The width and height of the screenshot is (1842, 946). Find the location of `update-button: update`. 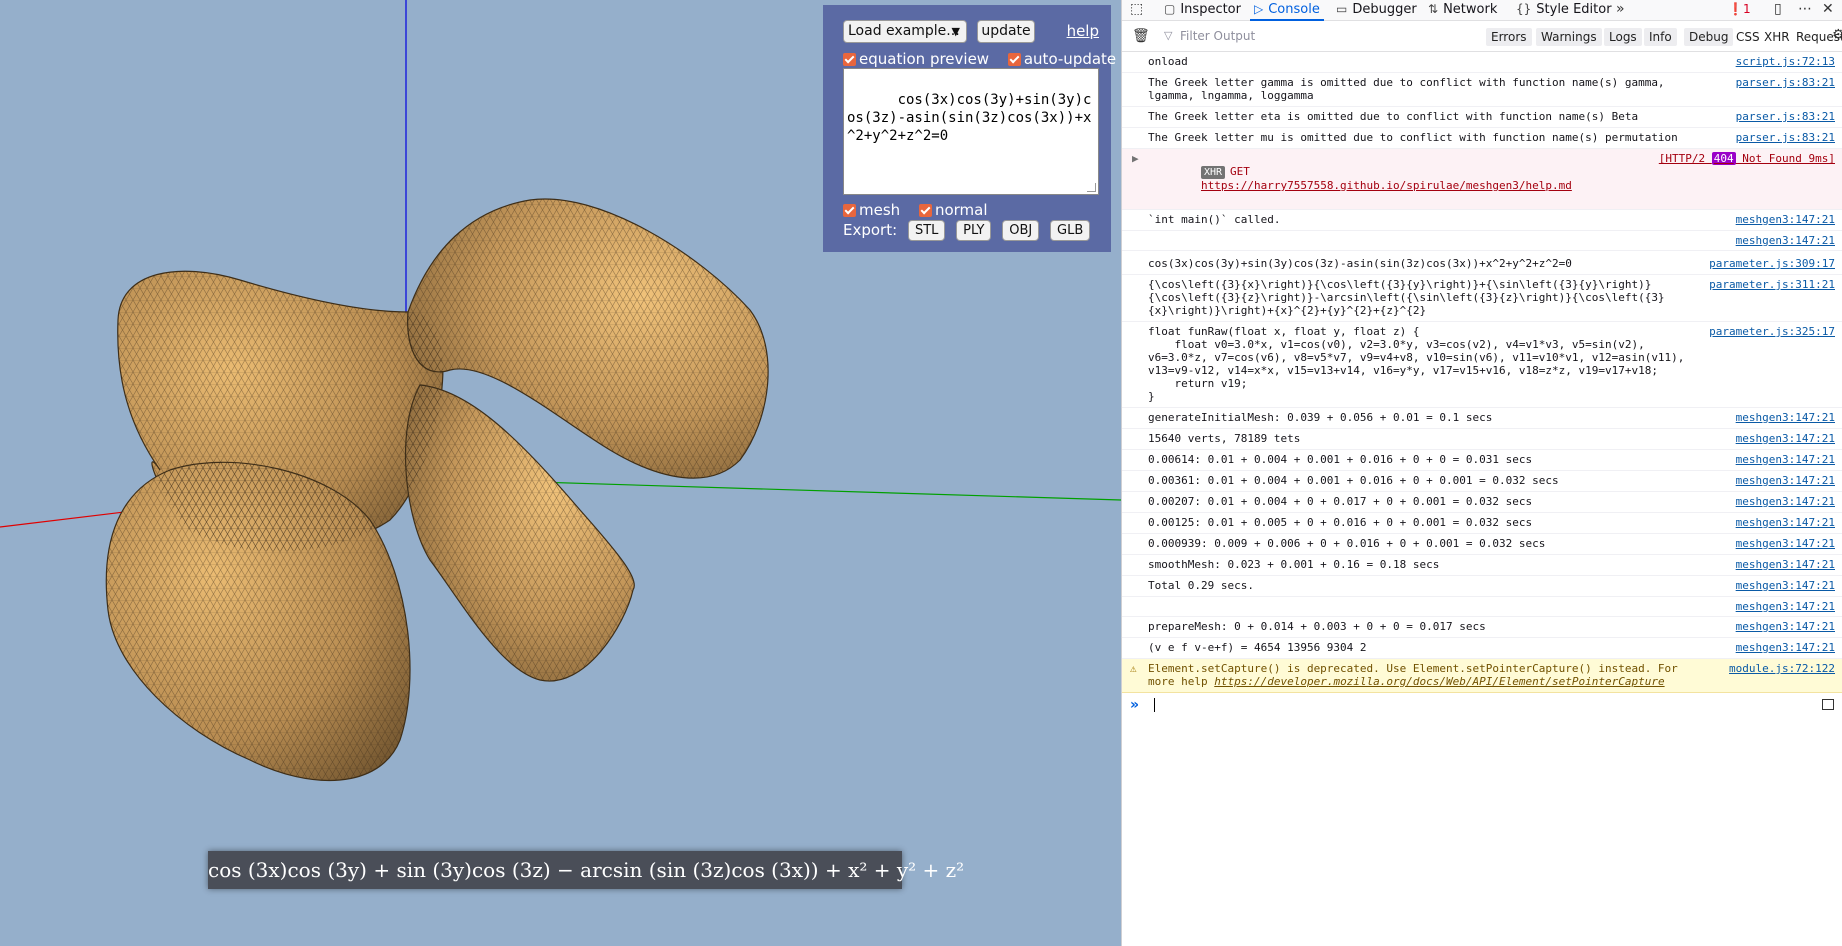

update-button: update is located at coordinates (1006, 31).